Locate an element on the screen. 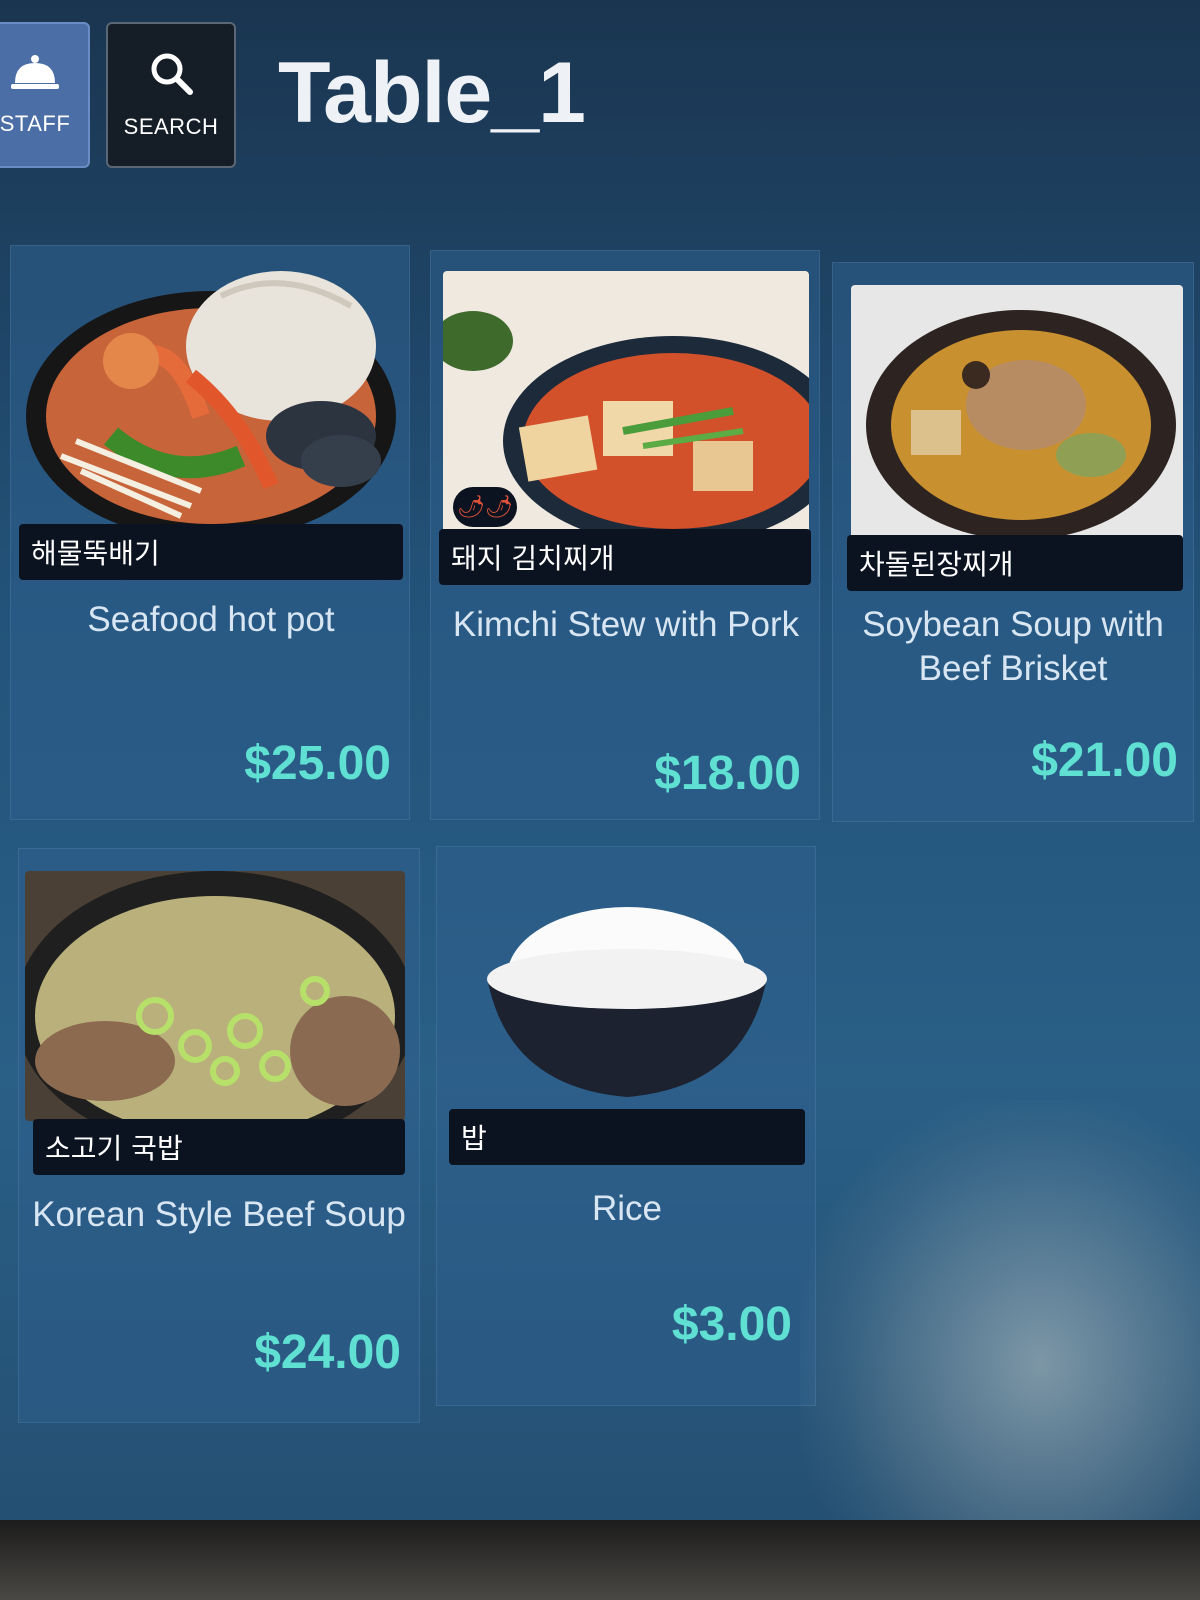 This screenshot has height=1600, width=1200. spicy-badge: 🌶🌶 is located at coordinates (485, 507).